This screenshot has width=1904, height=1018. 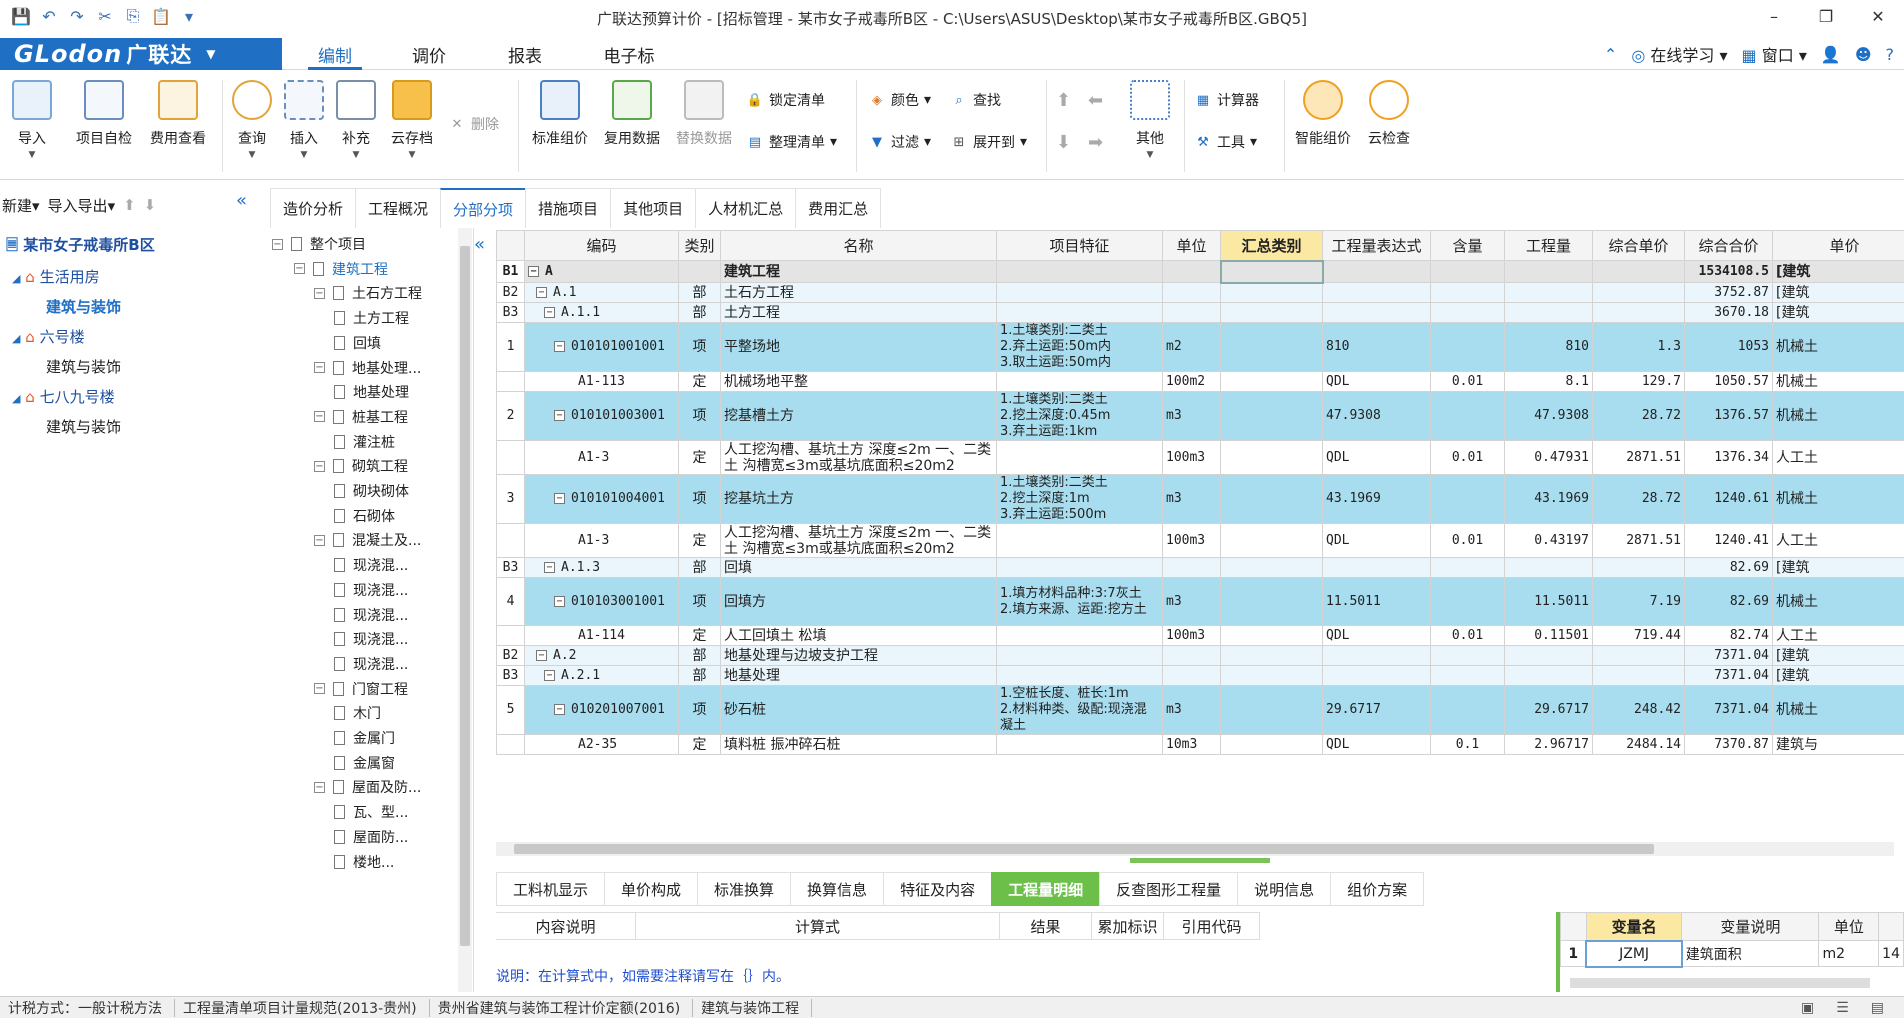 What do you see at coordinates (104, 114) in the screenshot?
I see `self-check-button: 项目自检` at bounding box center [104, 114].